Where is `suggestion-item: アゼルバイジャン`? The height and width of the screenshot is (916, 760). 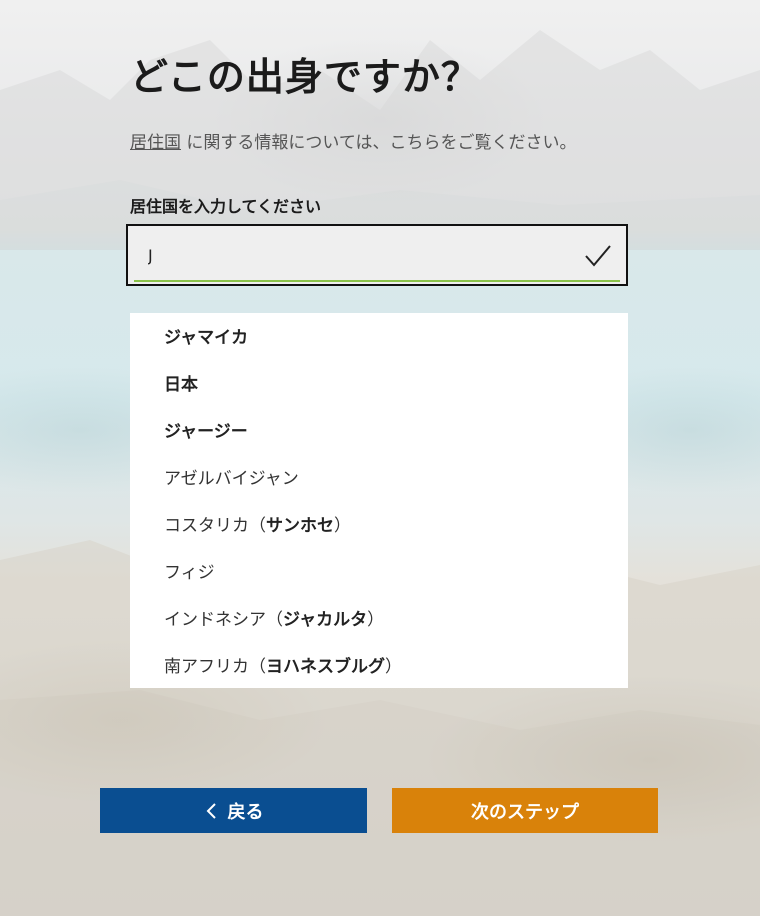
suggestion-item: アゼルバイジャン is located at coordinates (231, 476).